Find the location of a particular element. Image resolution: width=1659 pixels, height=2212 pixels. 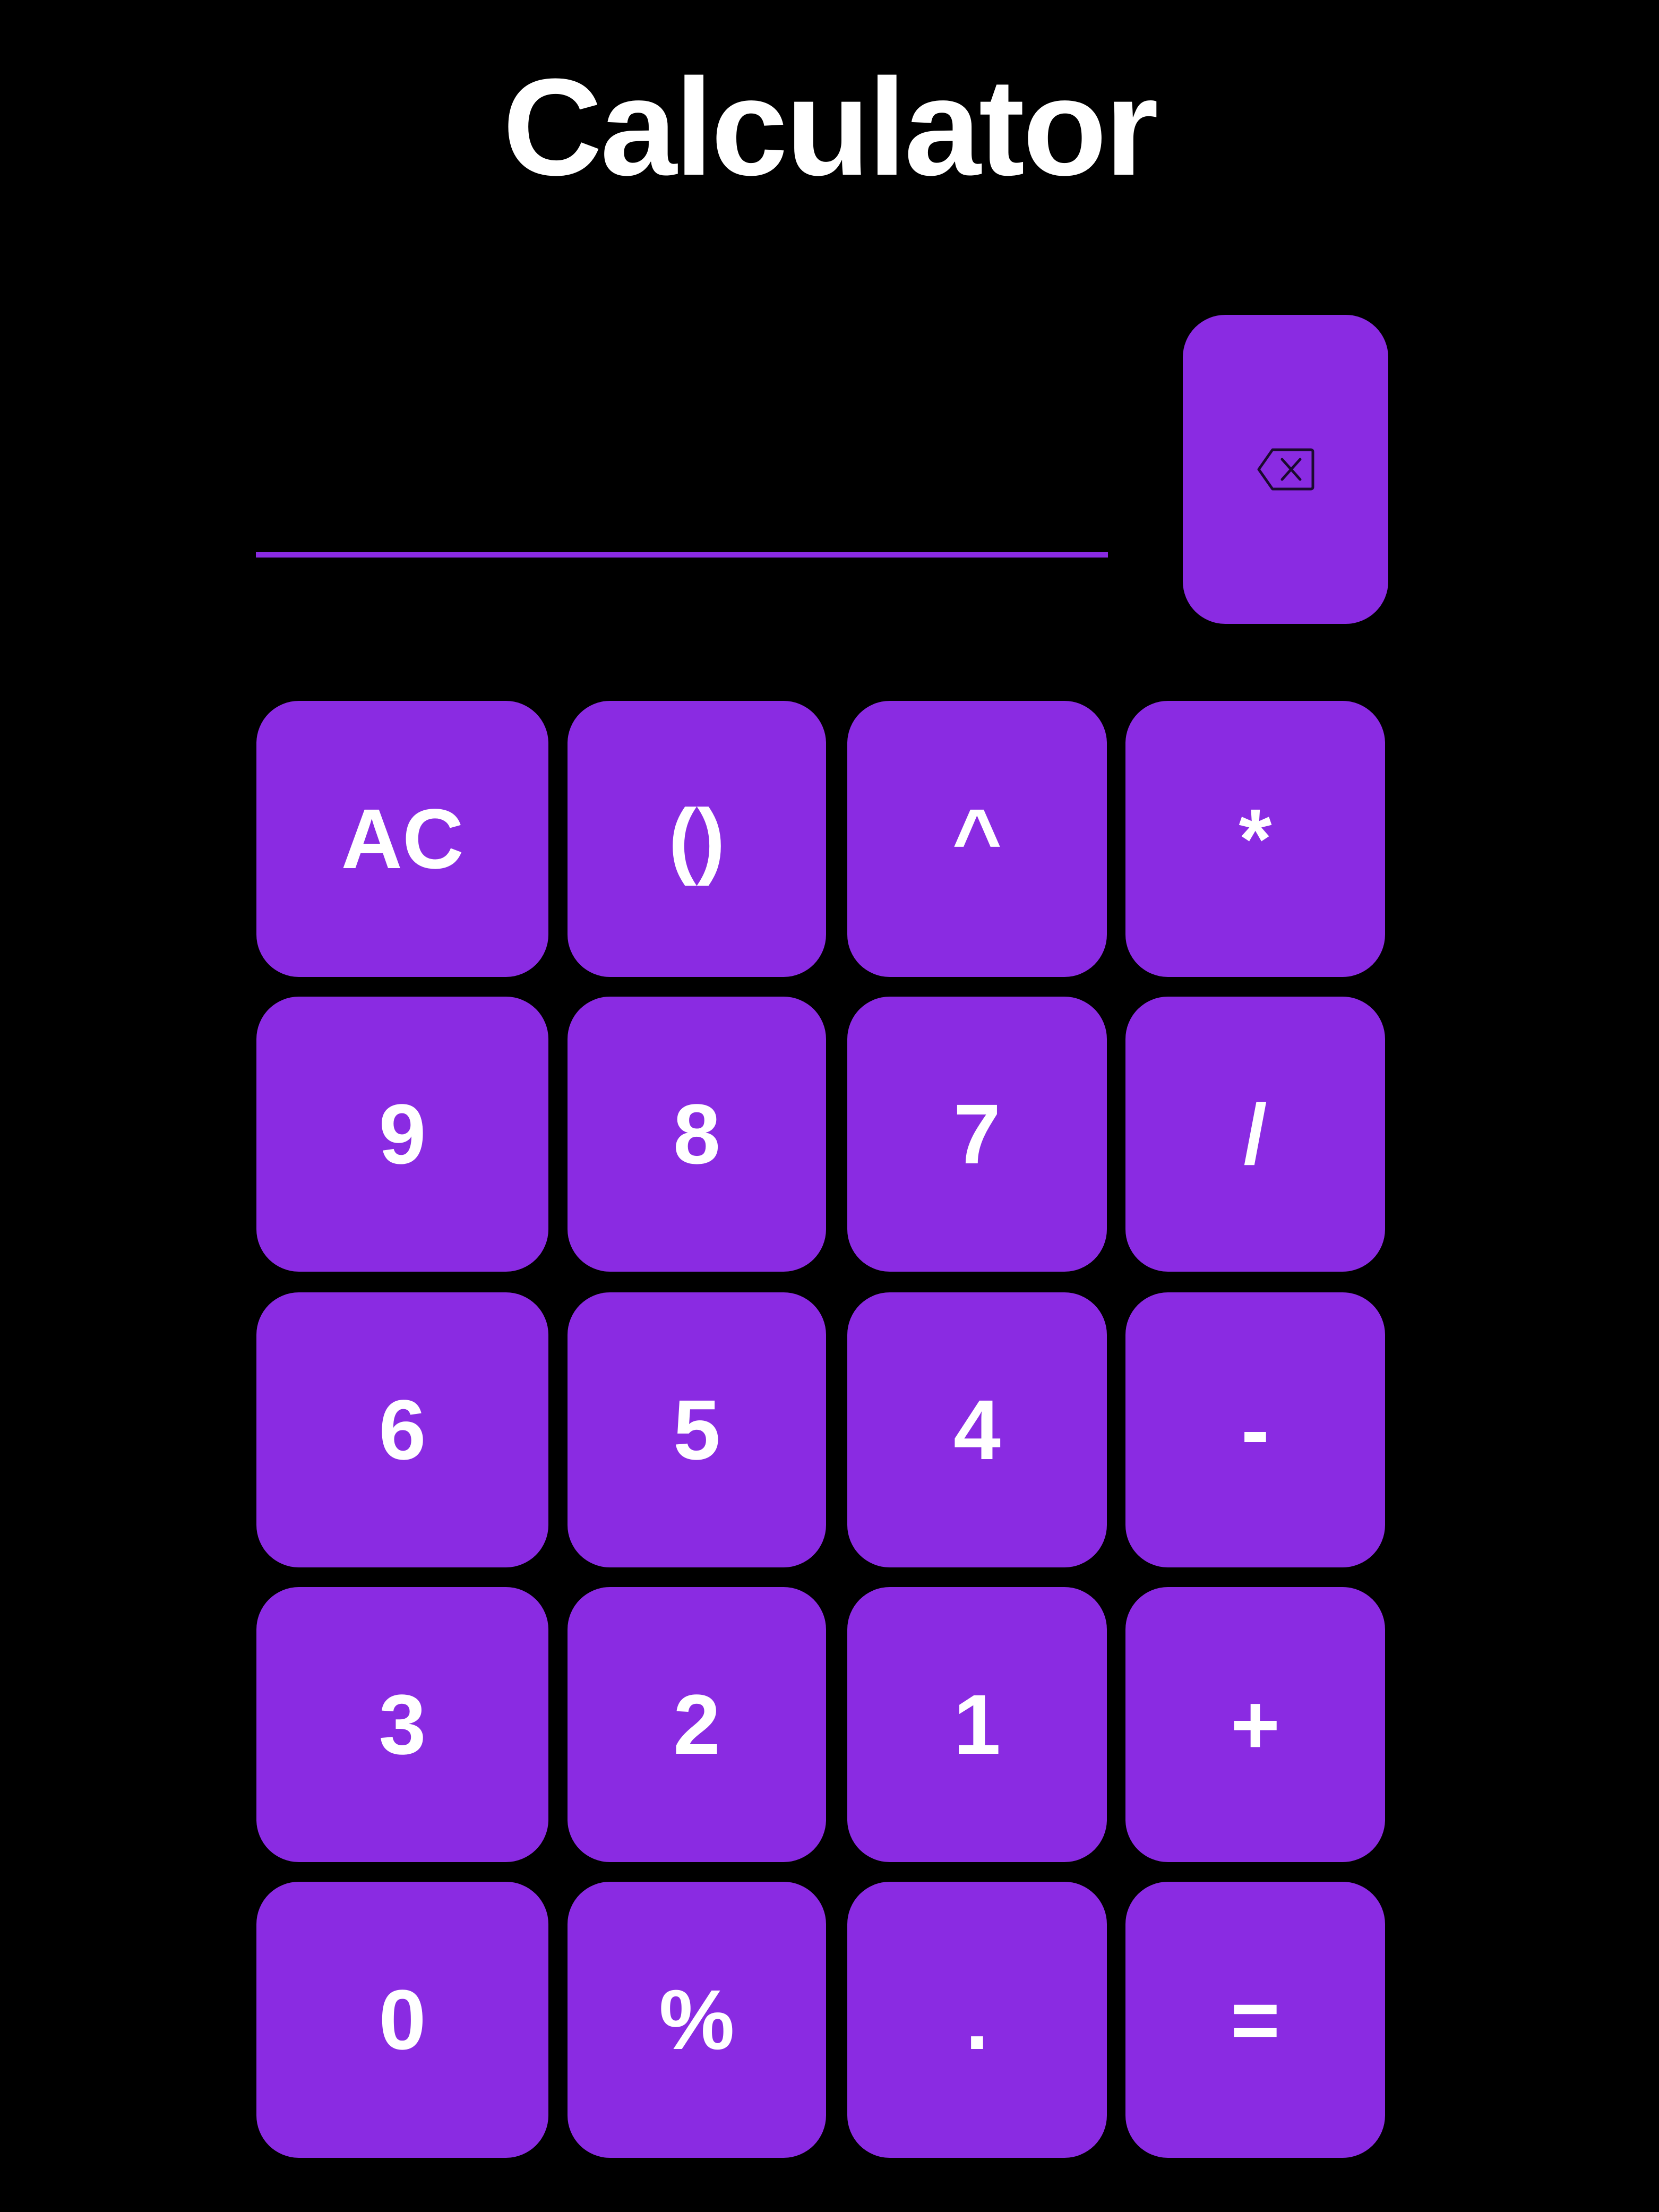

digit-0-button: 0 is located at coordinates (402, 2020).